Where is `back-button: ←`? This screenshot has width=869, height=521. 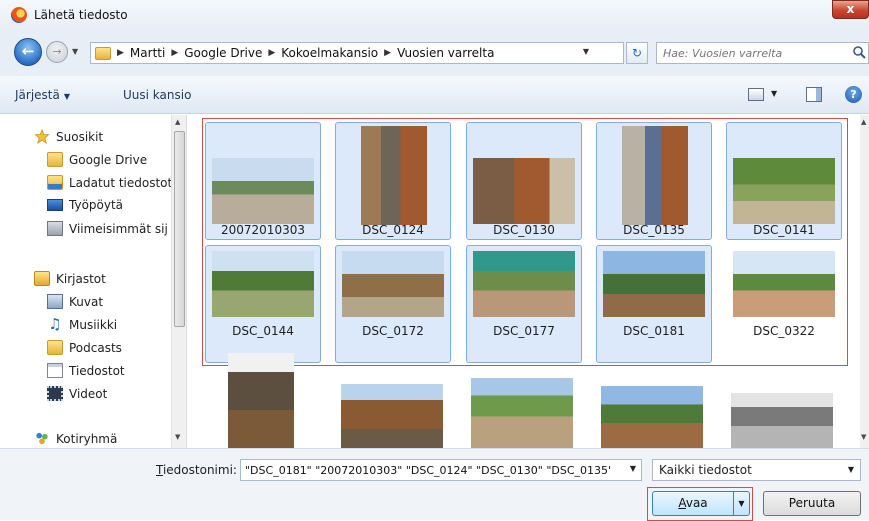
back-button: ← is located at coordinates (28, 52).